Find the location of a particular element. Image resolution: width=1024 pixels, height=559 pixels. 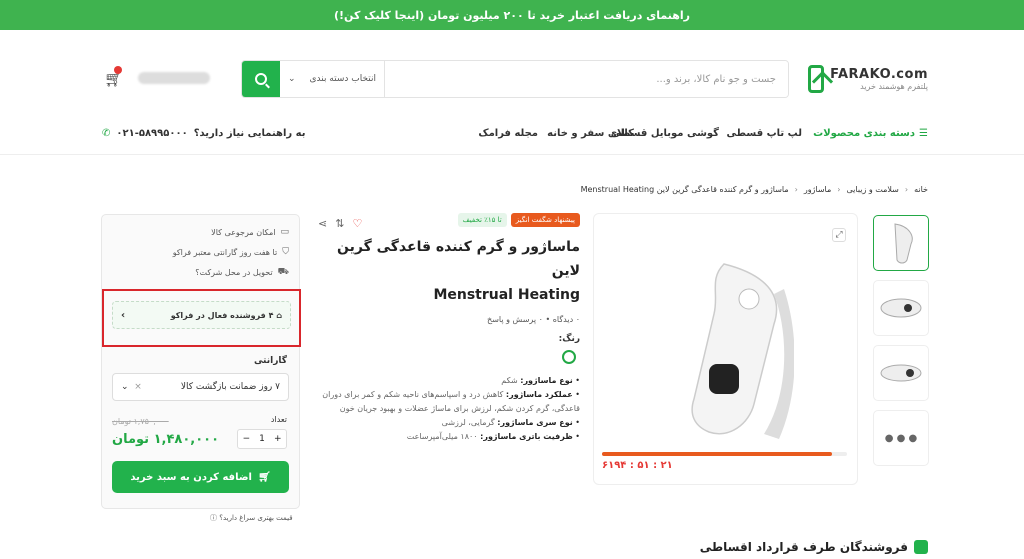

active-sellers-link: ⌂ ۴ فروشنده فعال در فراکو › is located at coordinates (201, 315).